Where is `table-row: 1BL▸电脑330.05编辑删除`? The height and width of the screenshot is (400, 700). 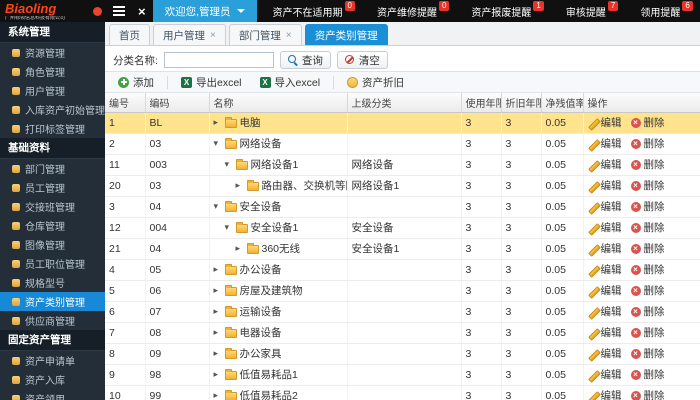
table-row: 1BL▸电脑330.05编辑删除 is located at coordinates (402, 123).